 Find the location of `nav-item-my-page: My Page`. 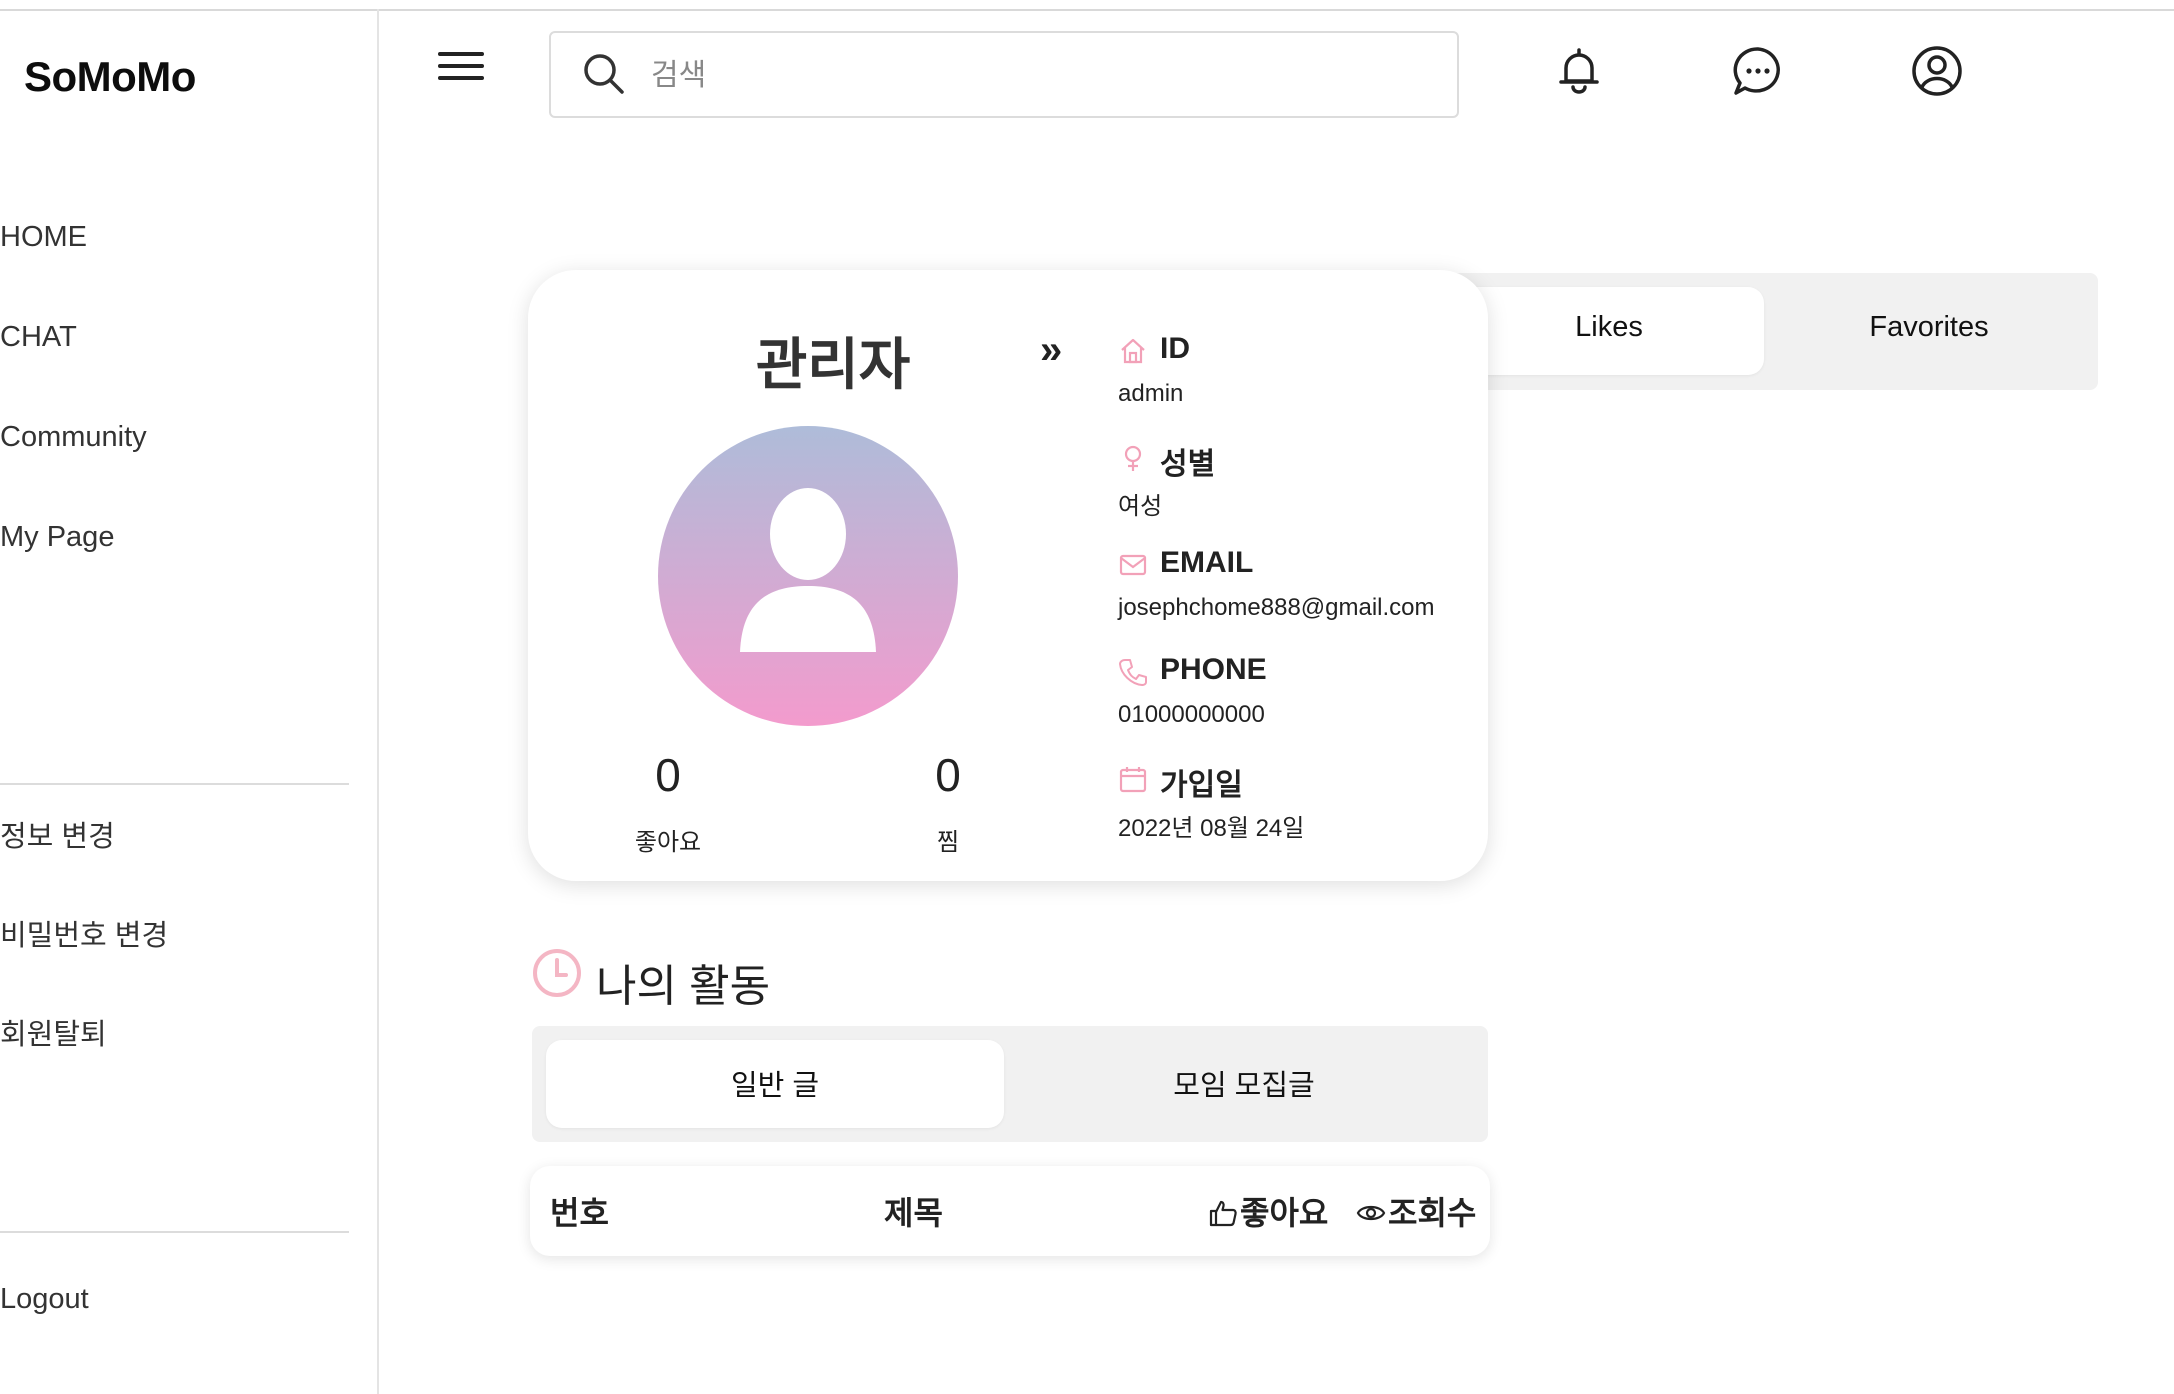

nav-item-my-page: My Page is located at coordinates (57, 537).